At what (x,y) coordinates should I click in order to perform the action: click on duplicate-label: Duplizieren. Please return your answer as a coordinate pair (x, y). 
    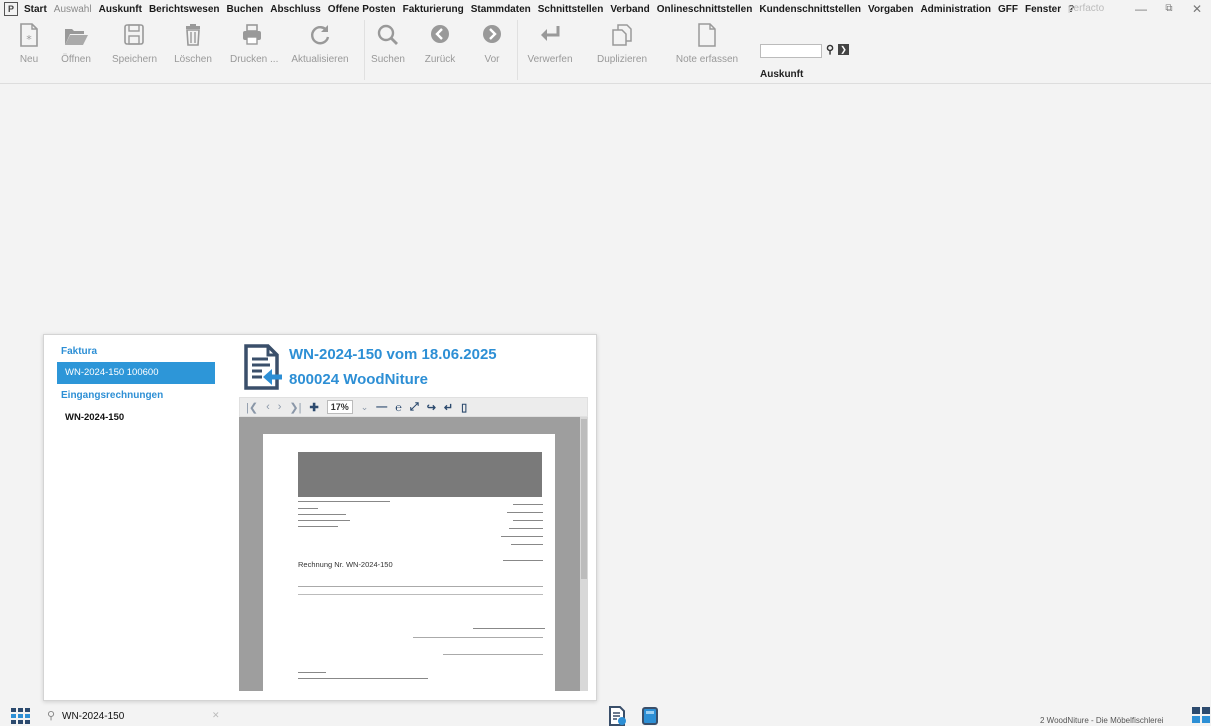
    Looking at the image, I should click on (622, 59).